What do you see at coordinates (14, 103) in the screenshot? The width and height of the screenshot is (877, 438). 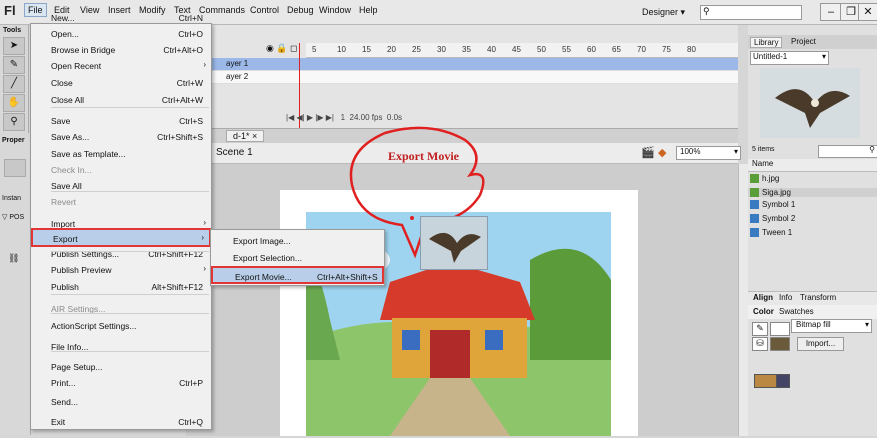 I see `hand-tool-icon: ✋` at bounding box center [14, 103].